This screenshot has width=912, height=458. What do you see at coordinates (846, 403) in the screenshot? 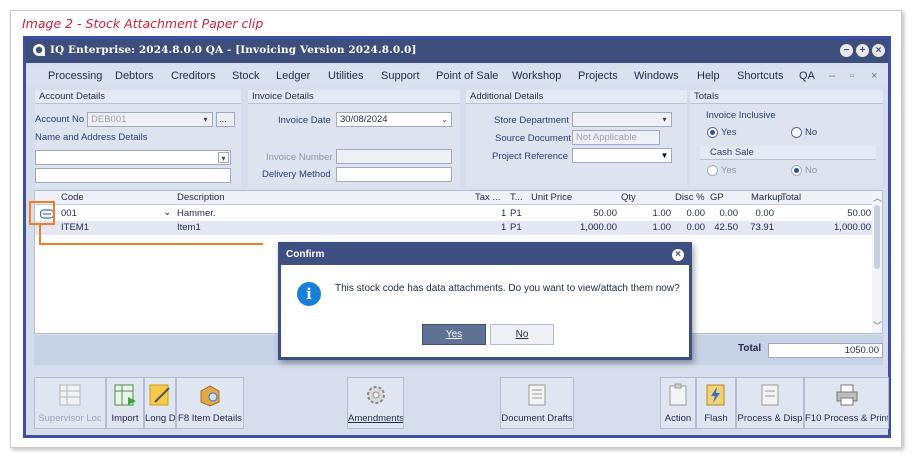
I see `process-print-button: F10 Process & Print` at bounding box center [846, 403].